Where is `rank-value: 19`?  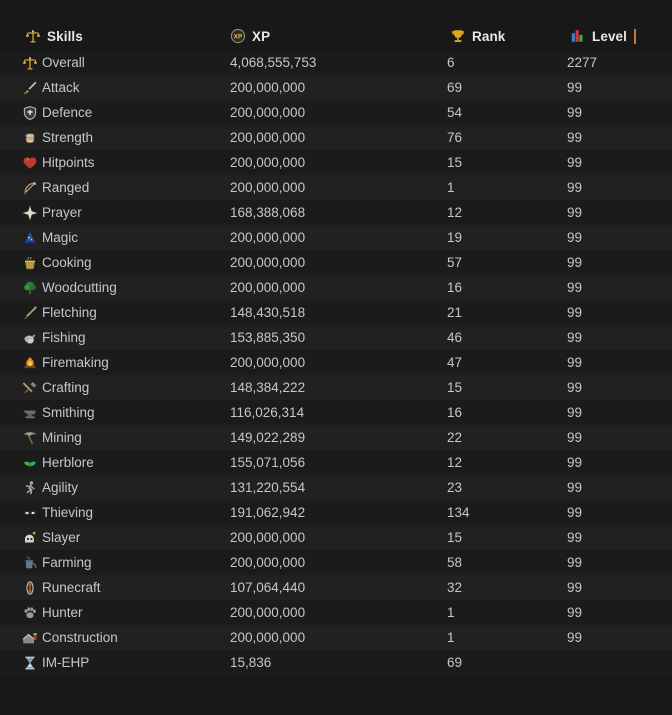 rank-value: 19 is located at coordinates (455, 237).